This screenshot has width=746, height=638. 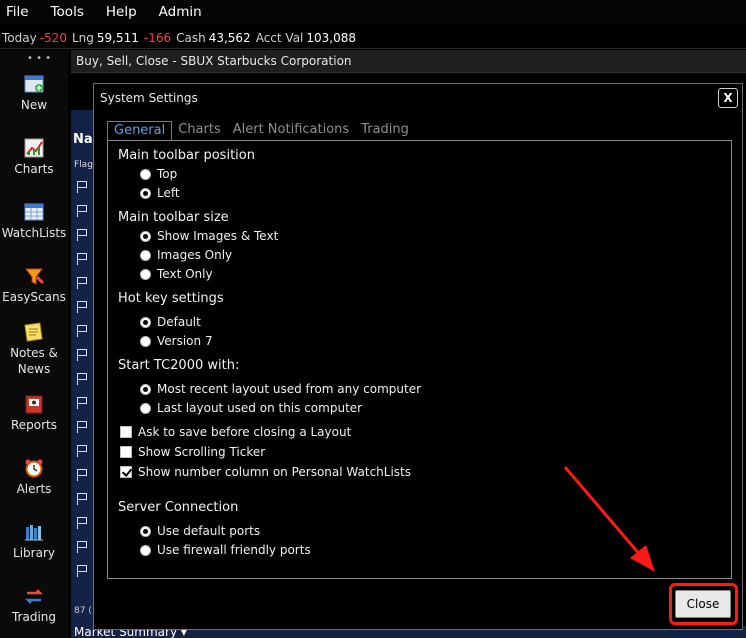 I want to click on nav-charts-label: Charts, so click(x=34, y=169).